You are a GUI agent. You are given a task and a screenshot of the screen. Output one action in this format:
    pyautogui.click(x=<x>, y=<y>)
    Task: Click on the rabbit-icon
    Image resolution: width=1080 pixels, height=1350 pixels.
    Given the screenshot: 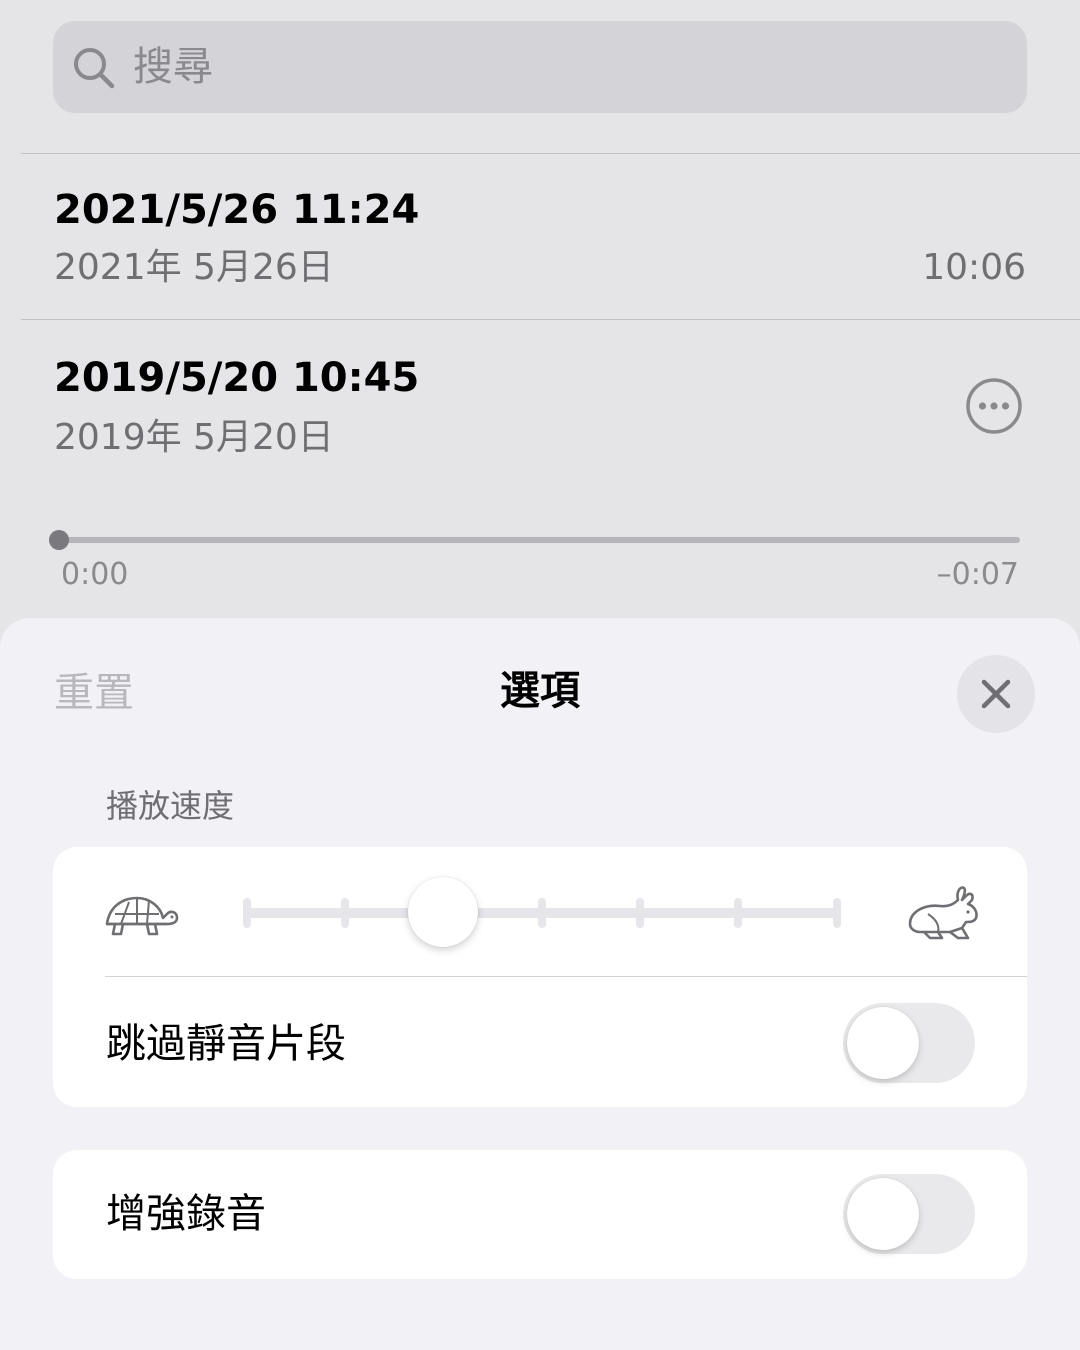 What is the action you would take?
    pyautogui.click(x=943, y=913)
    